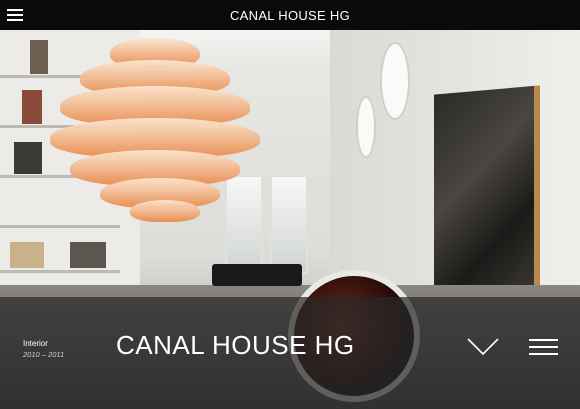 The height and width of the screenshot is (409, 580). What do you see at coordinates (44, 354) in the screenshot?
I see `project-years: 2010 – 2011` at bounding box center [44, 354].